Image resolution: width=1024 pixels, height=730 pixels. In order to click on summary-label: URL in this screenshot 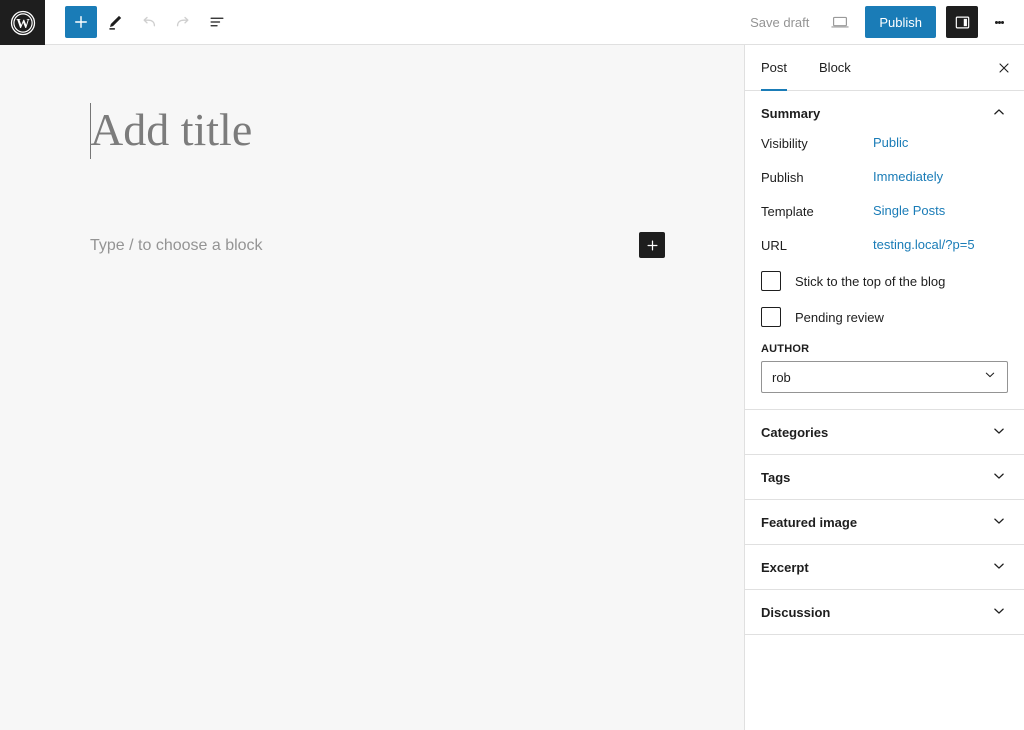, I will do `click(774, 245)`.